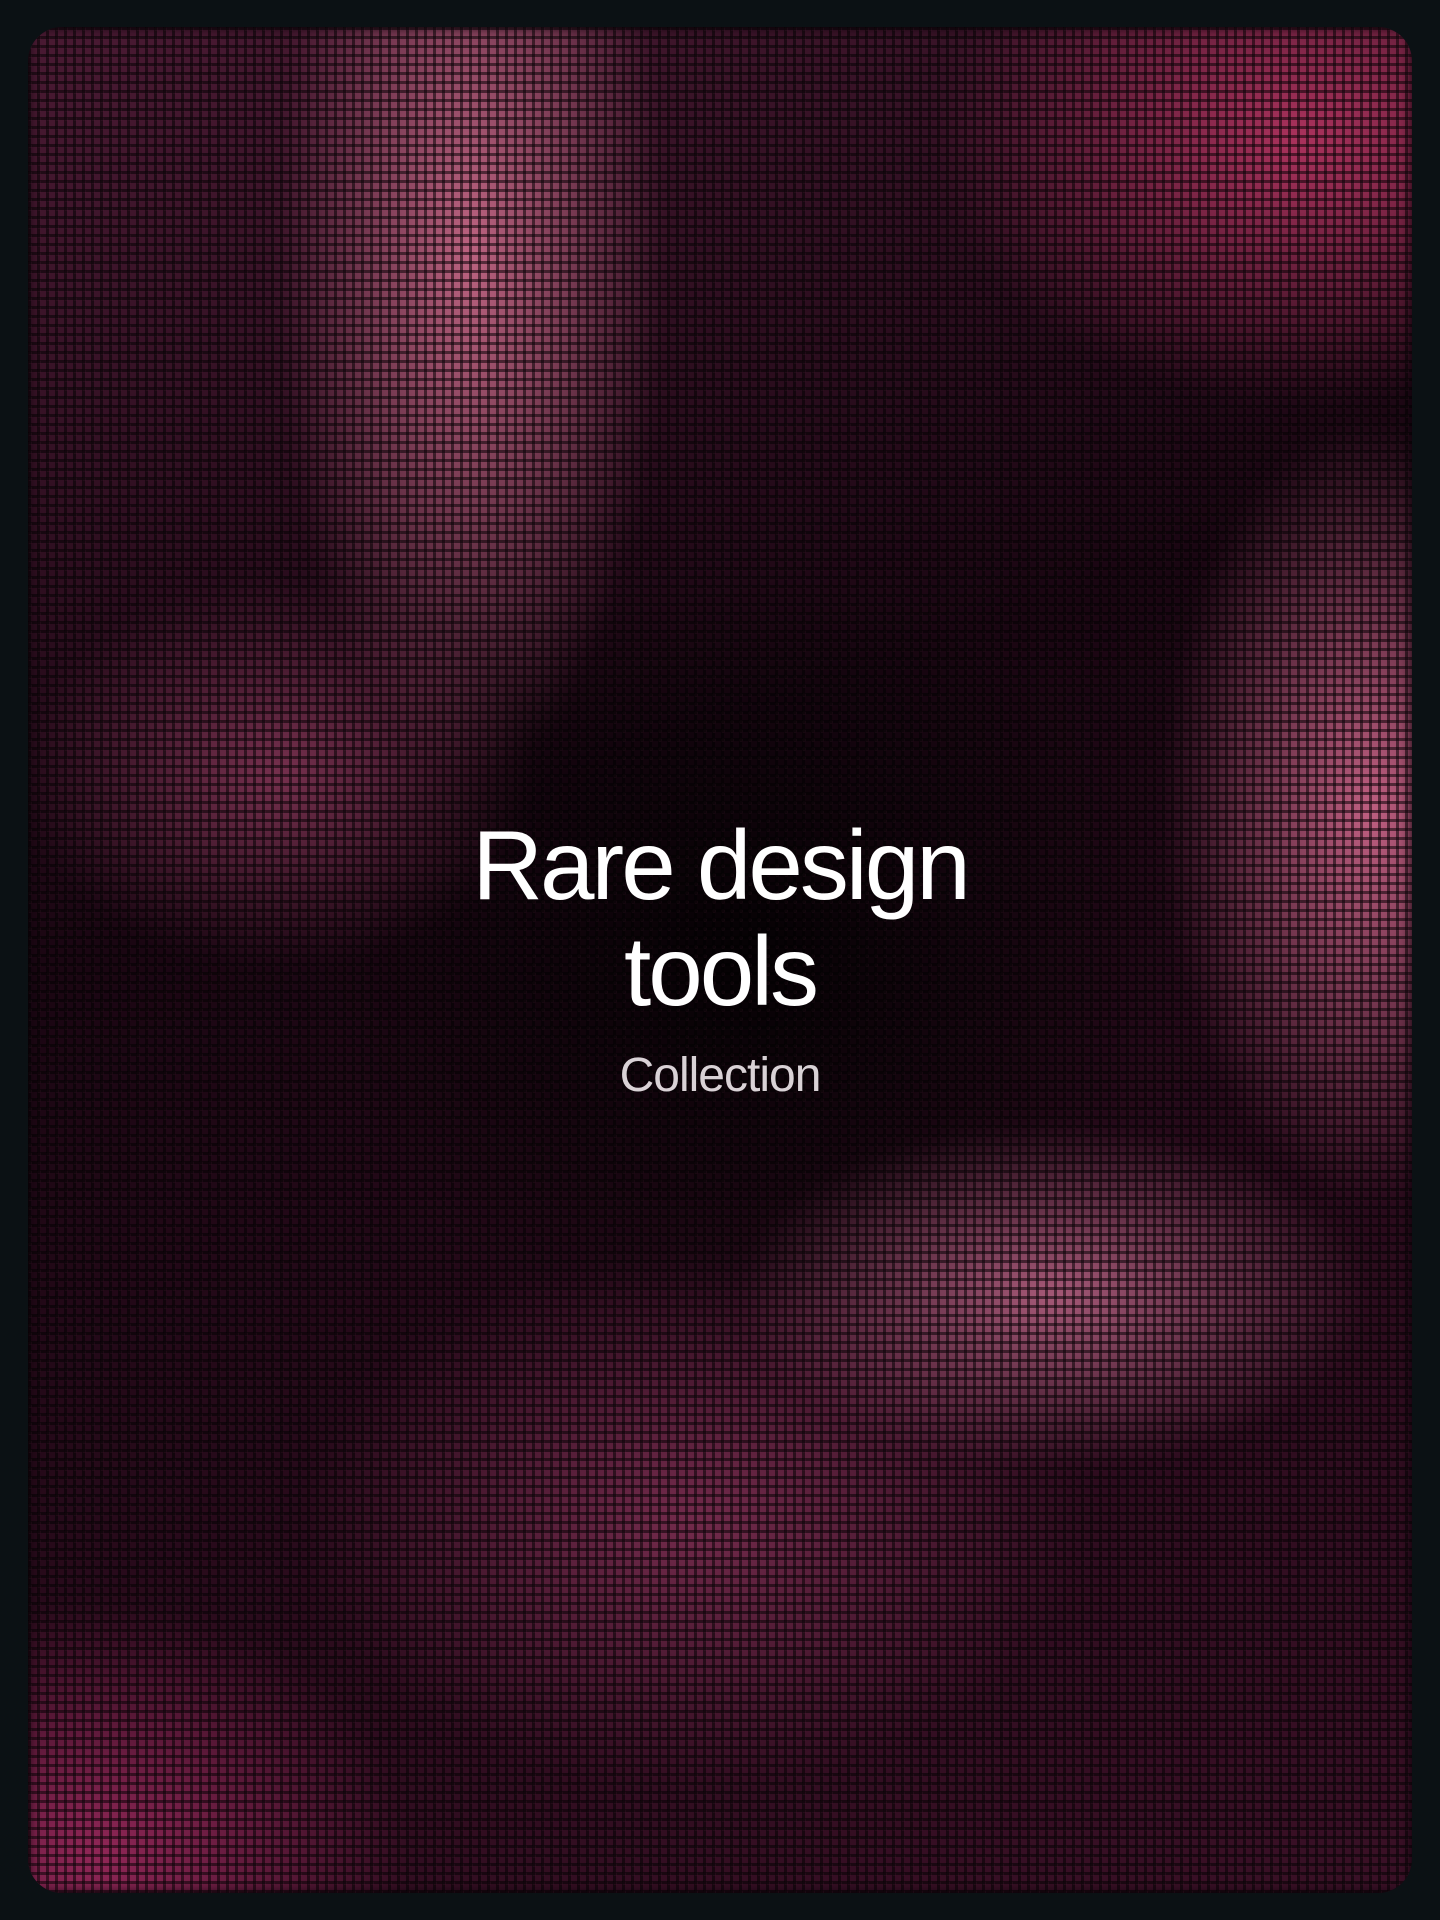 Image resolution: width=1440 pixels, height=1920 pixels. I want to click on cover-title-line-2: tools, so click(721, 971).